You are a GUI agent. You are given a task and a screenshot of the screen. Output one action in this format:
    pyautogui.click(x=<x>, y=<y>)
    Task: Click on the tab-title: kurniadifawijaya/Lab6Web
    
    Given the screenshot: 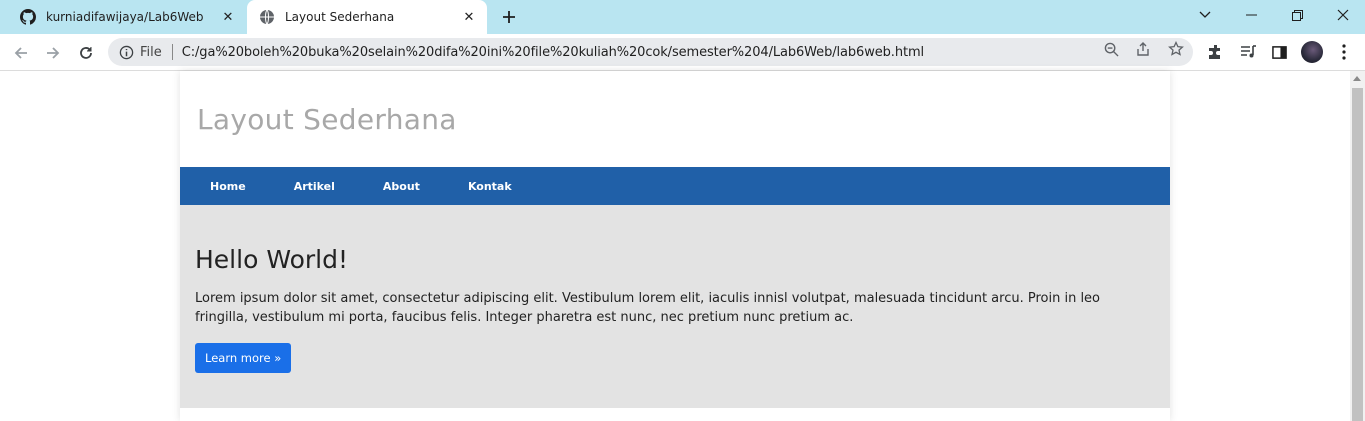 What is the action you would take?
    pyautogui.click(x=125, y=17)
    